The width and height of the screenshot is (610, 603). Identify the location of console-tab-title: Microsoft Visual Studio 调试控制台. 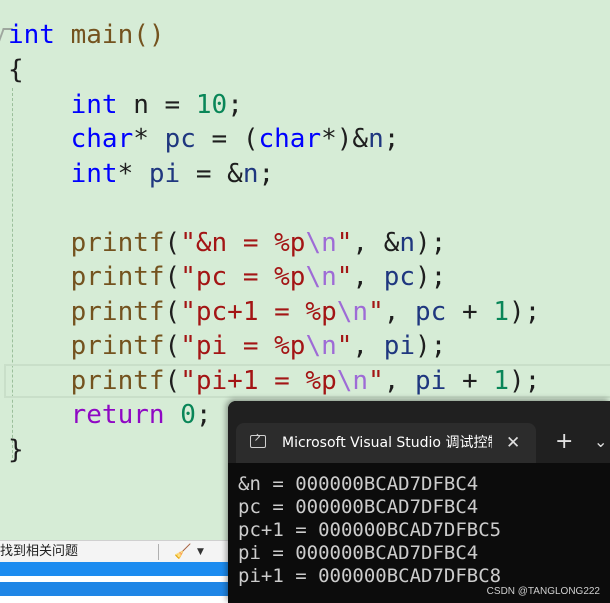
(387, 443).